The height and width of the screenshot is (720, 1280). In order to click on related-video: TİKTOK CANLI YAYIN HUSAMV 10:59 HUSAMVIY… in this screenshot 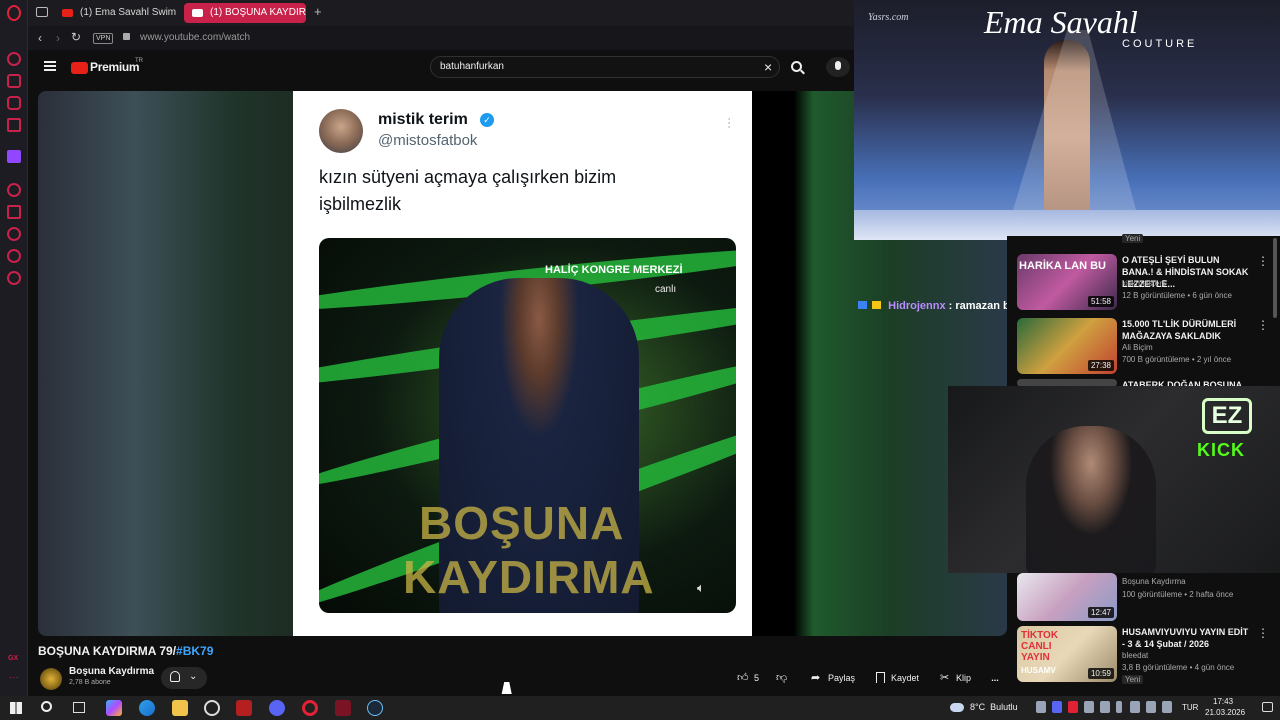, I will do `click(1148, 655)`.